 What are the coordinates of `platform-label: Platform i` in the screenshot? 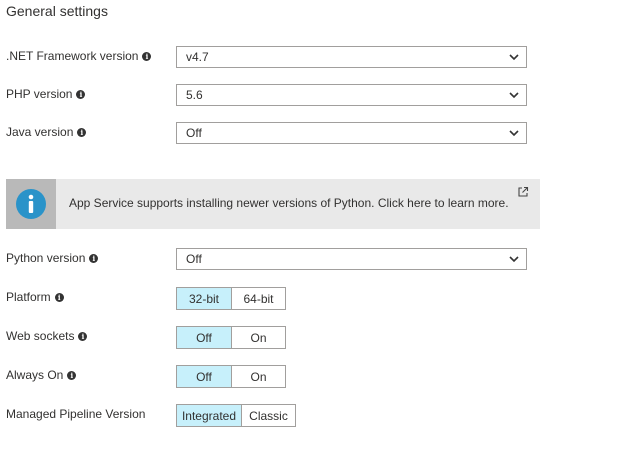 It's located at (35, 297).